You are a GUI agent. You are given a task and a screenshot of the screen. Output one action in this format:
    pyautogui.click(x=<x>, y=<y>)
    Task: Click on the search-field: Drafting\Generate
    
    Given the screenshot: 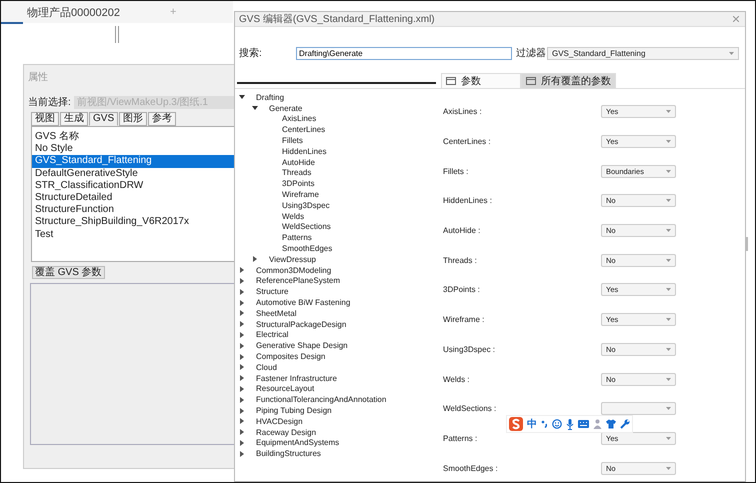 What is the action you would take?
    pyautogui.click(x=404, y=53)
    